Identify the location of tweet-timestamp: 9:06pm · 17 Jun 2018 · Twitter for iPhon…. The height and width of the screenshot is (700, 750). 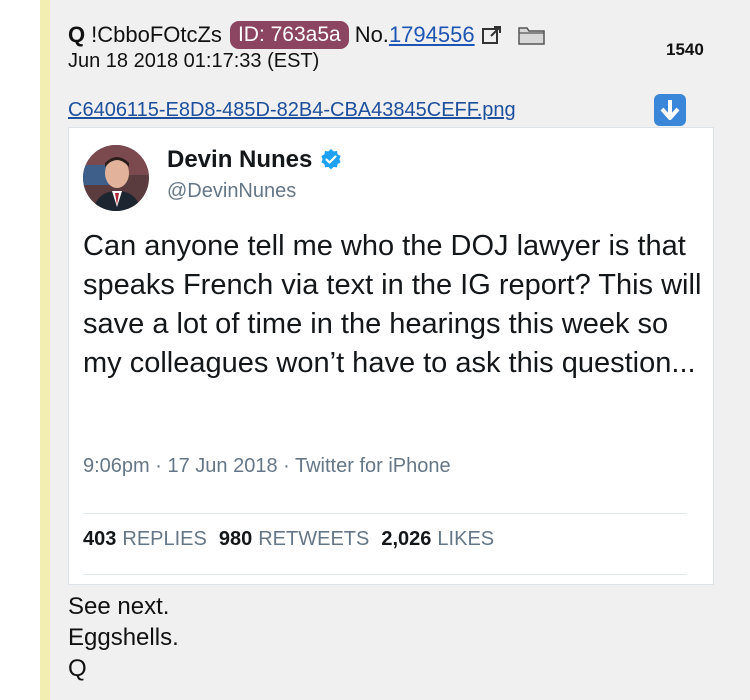
(267, 466).